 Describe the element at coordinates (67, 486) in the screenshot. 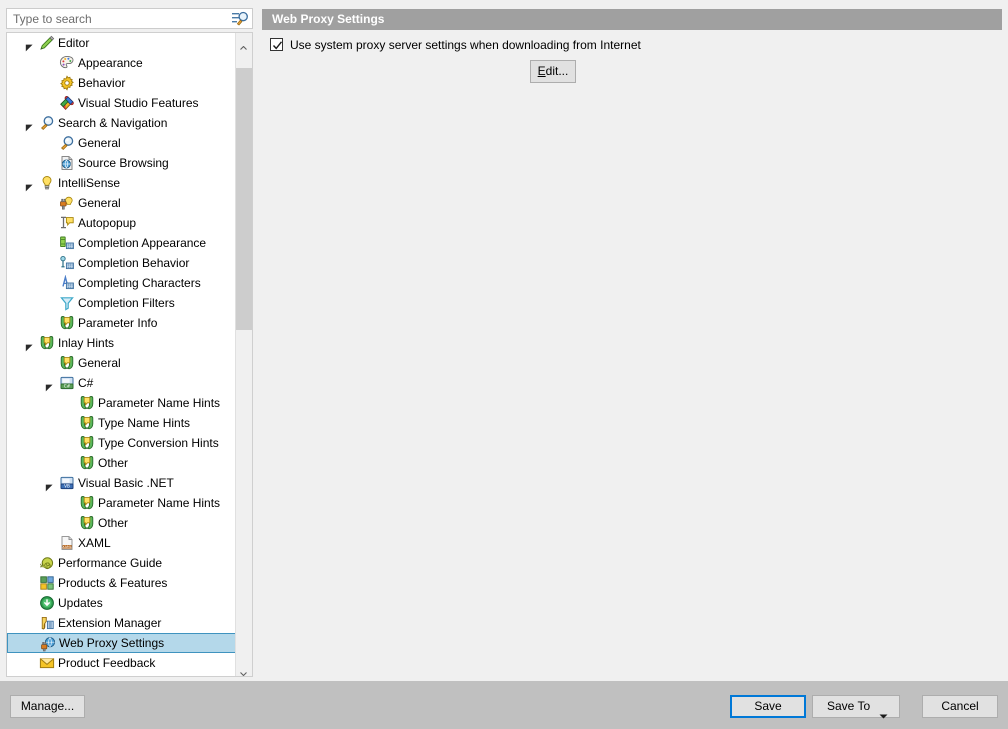

I see `svg-text: VB` at that location.